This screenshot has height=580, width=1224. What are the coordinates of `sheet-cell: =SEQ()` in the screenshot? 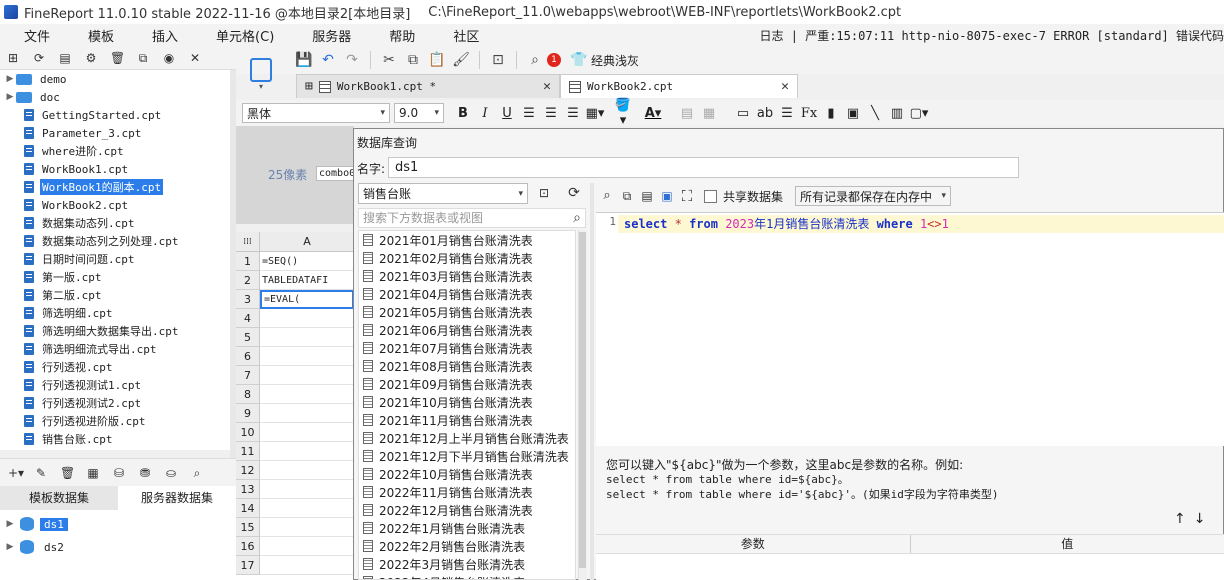 It's located at (307, 261).